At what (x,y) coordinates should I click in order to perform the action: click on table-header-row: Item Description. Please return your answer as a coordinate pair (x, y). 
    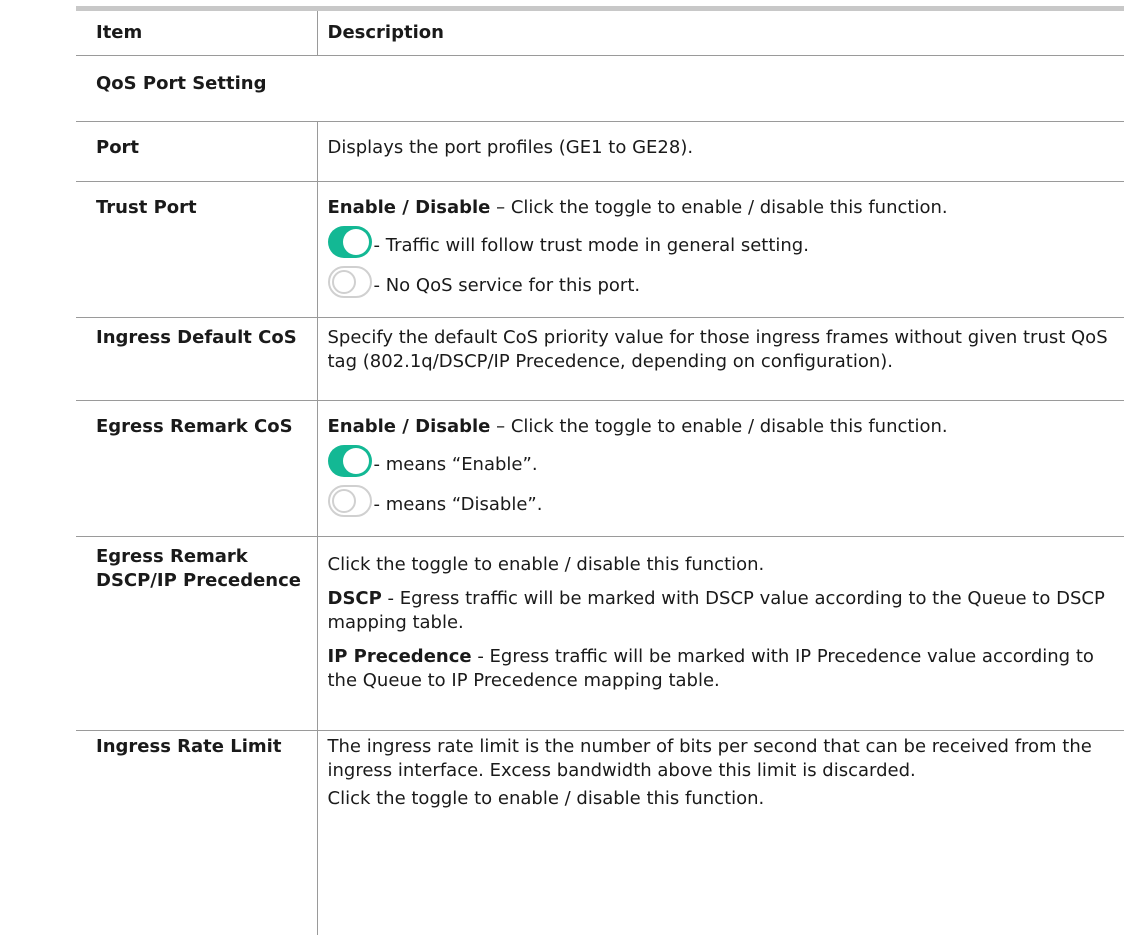
    Looking at the image, I should click on (600, 33).